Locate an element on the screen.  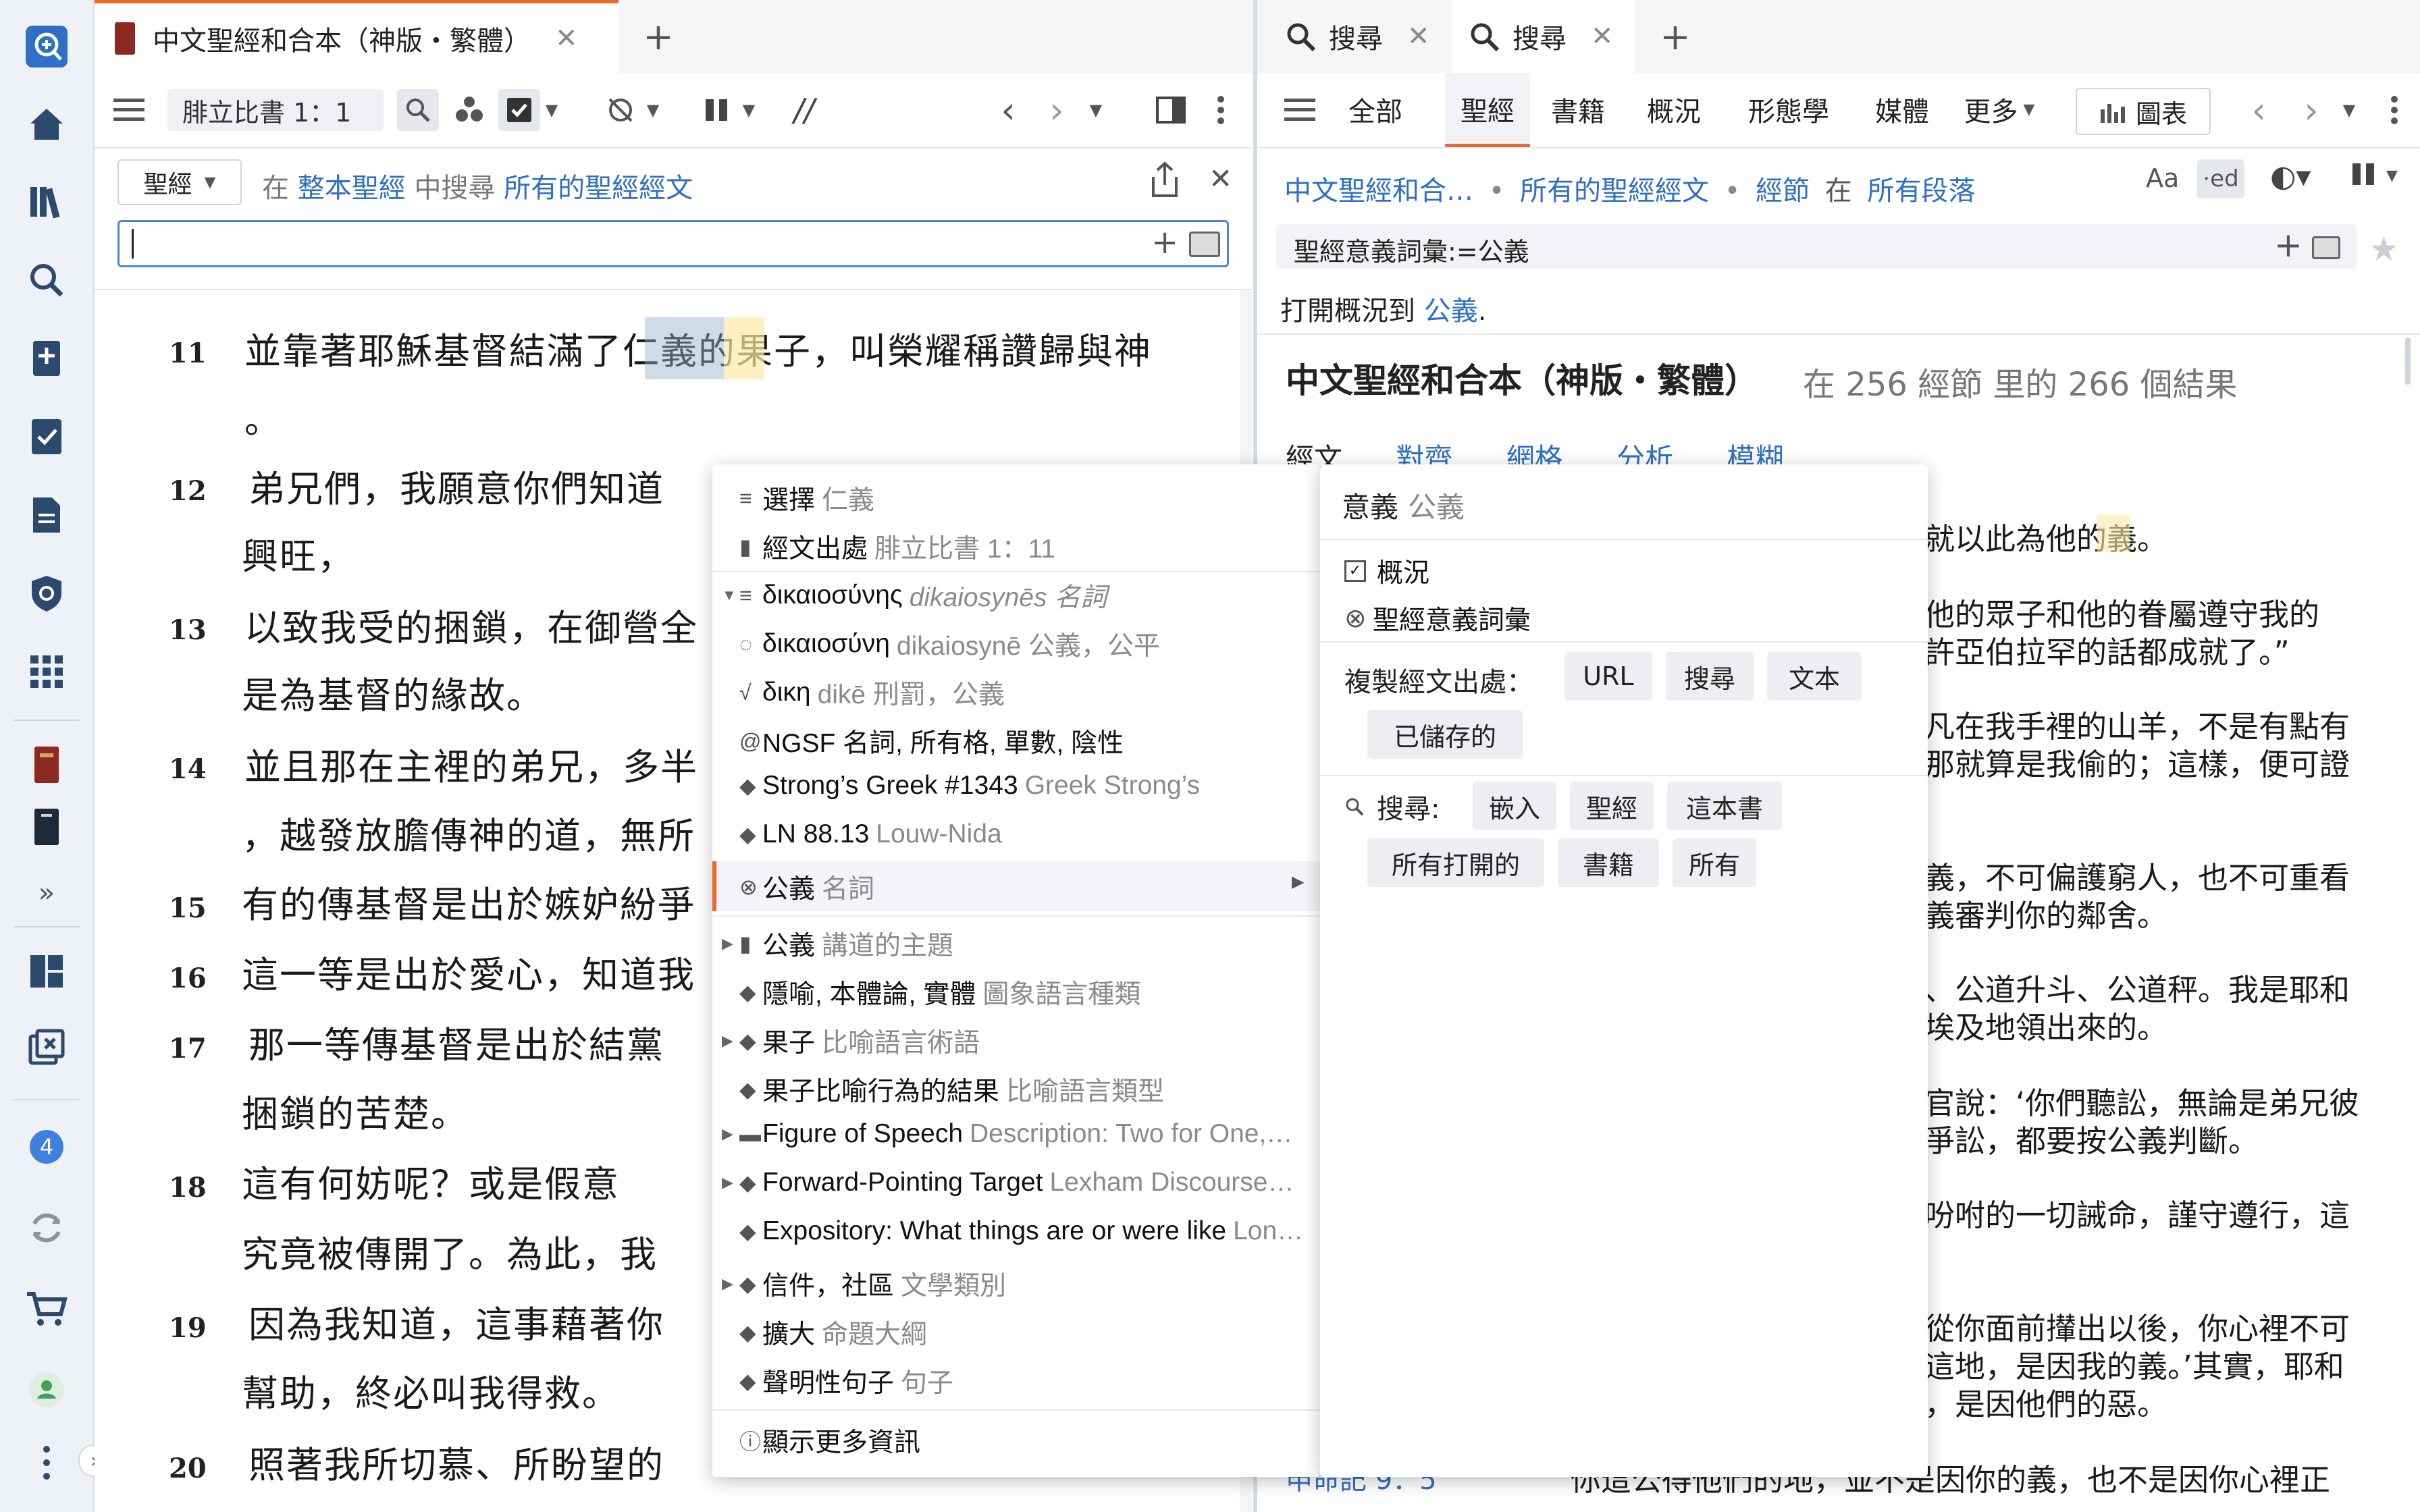
menu-item-strongs: ◆ Strong’s Greek #1343 Greek Strong’s is located at coordinates (969, 786).